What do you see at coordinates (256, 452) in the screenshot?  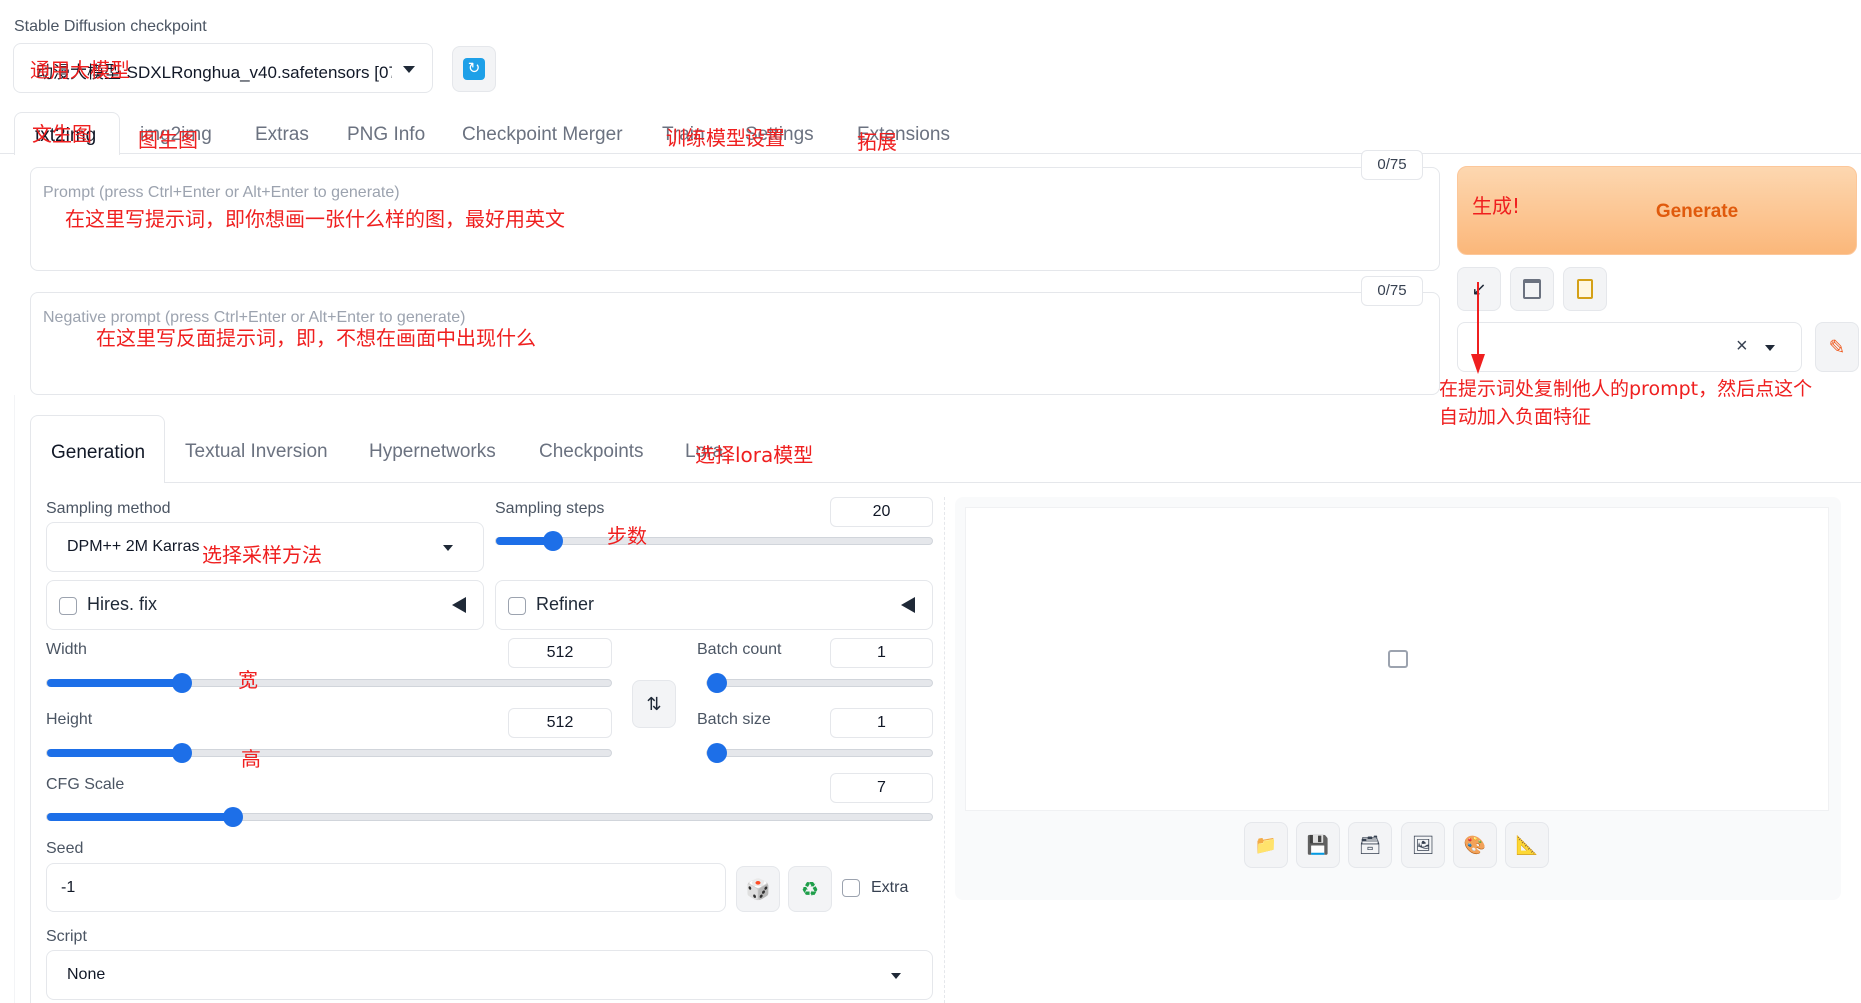 I see `subtab-textual-inversion: Textual Inversion` at bounding box center [256, 452].